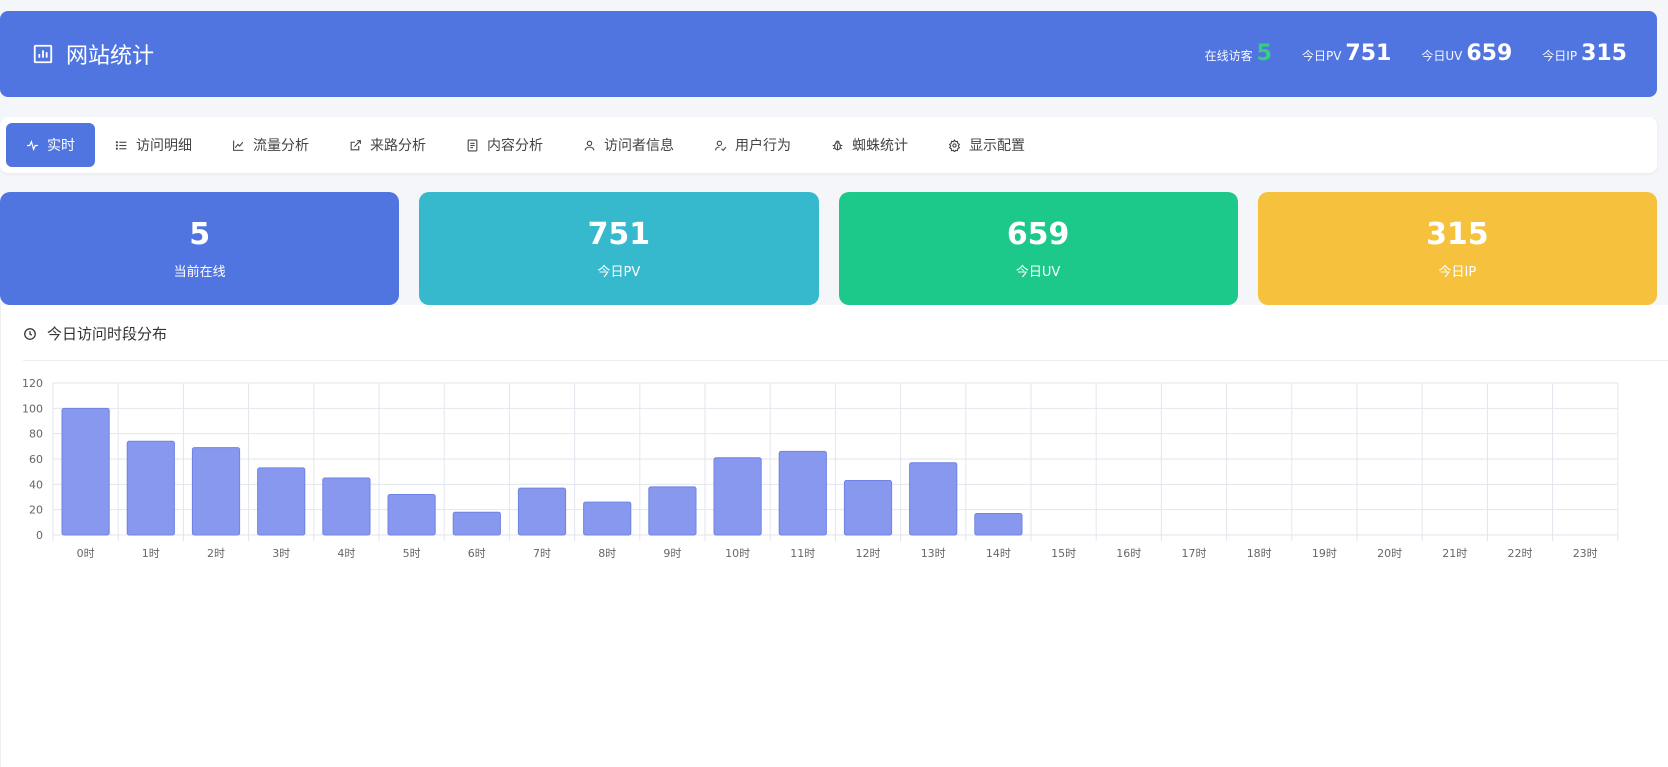 This screenshot has width=1668, height=767. I want to click on tab-content-analysis: 内容分析, so click(504, 145).